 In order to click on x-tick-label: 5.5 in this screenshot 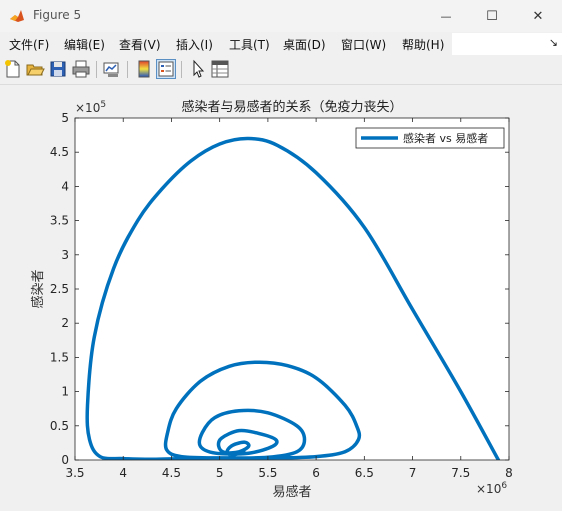, I will do `click(267, 473)`.